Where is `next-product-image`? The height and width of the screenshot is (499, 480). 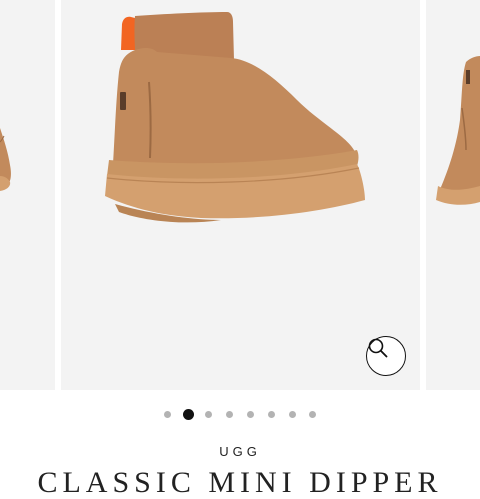
next-product-image is located at coordinates (453, 195).